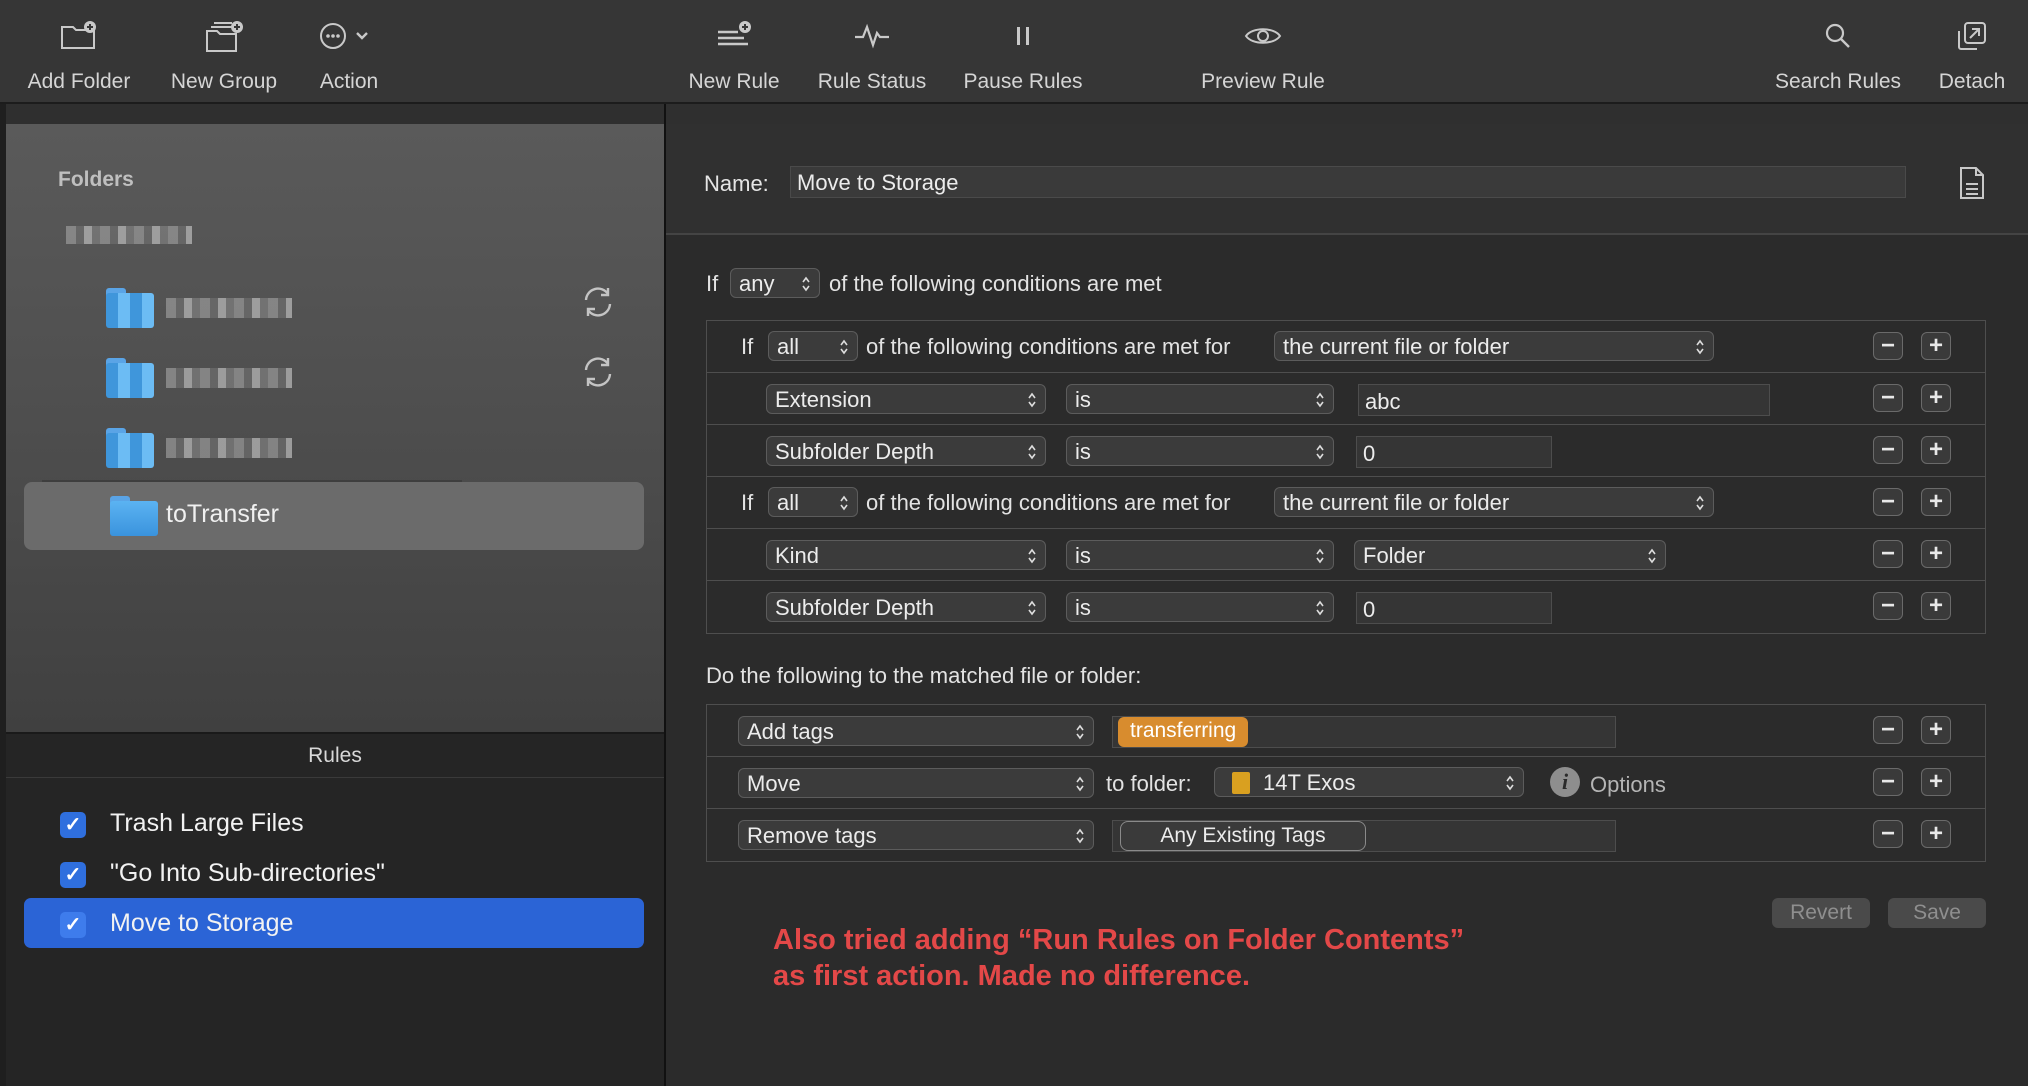 The image size is (2028, 1086). What do you see at coordinates (79, 81) in the screenshot?
I see `add-folder-label: Add Folder` at bounding box center [79, 81].